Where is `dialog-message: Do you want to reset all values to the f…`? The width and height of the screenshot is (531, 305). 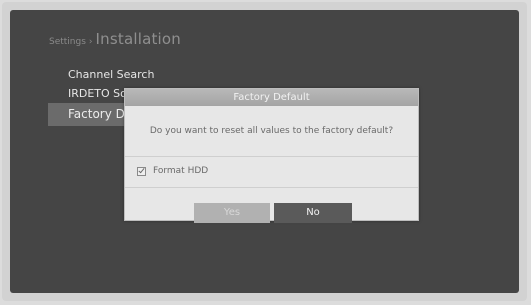
dialog-message: Do you want to reset all values to the f… is located at coordinates (271, 131).